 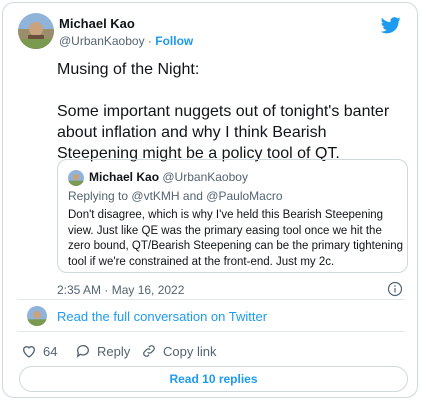 I want to click on divider-bottom, so click(x=211, y=331).